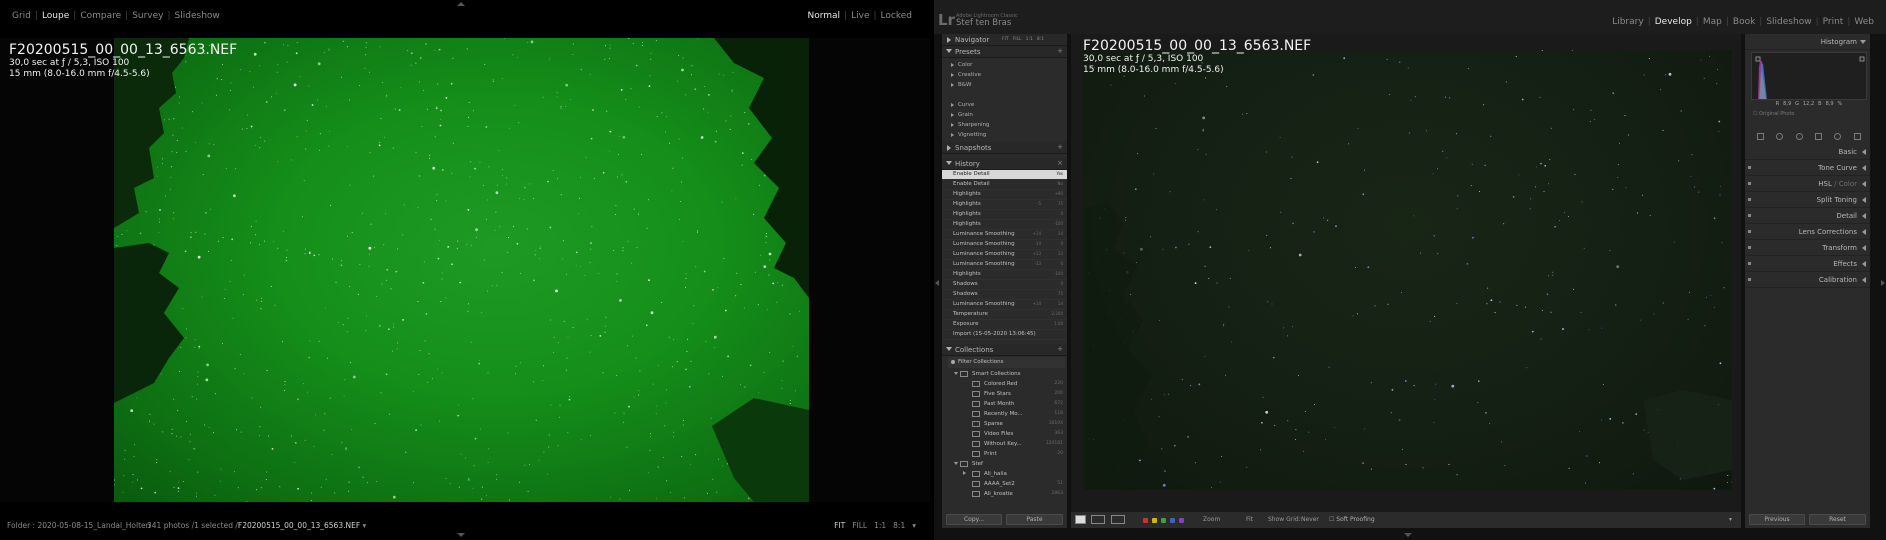 The height and width of the screenshot is (540, 1886). I want to click on history-item: Highlights +80, so click(1004, 195).